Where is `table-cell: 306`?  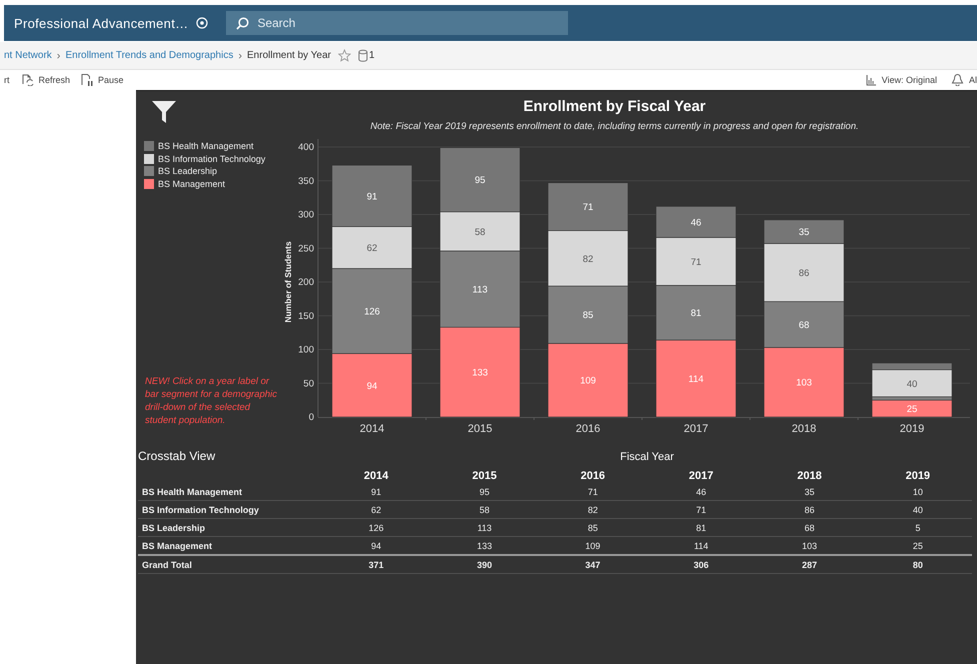
table-cell: 306 is located at coordinates (701, 564).